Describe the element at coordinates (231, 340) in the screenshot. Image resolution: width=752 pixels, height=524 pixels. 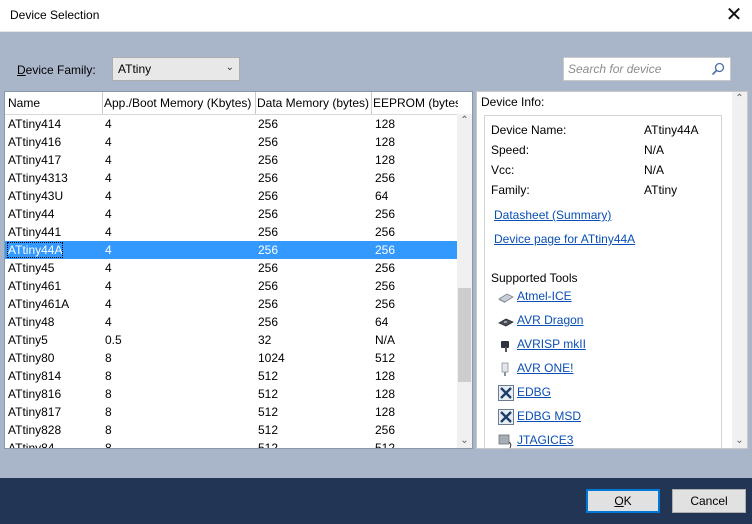
I see `table-row: ATtiny5 0.5 32 N/A` at that location.